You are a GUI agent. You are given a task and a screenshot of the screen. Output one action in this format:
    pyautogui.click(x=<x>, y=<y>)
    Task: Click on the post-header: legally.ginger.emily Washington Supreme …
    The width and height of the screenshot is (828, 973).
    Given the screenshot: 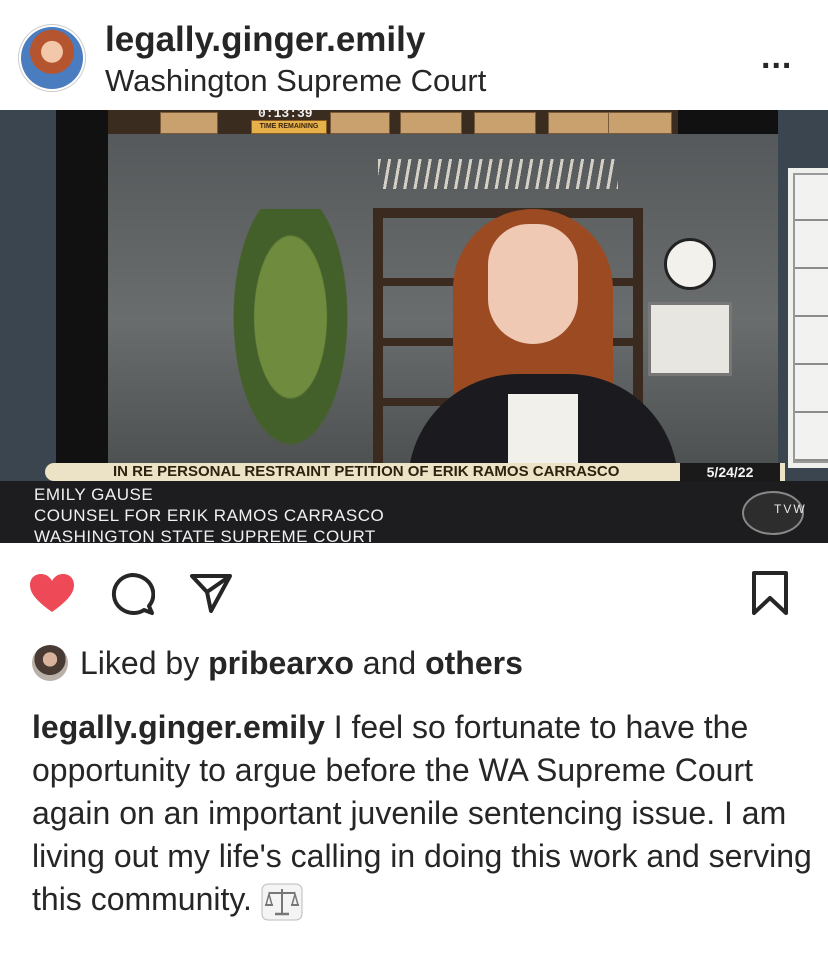 What is the action you would take?
    pyautogui.click(x=414, y=55)
    